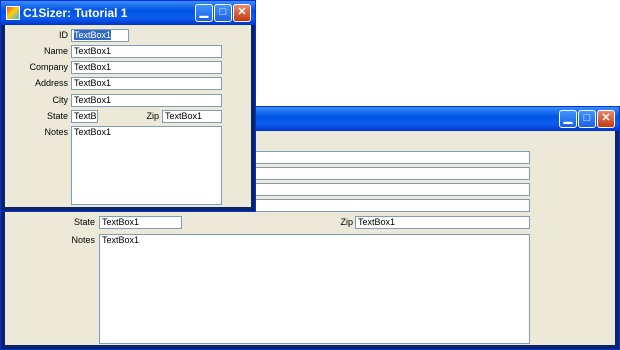 This screenshot has height=350, width=620. What do you see at coordinates (442, 222) in the screenshot?
I see `back-zip-textbox: TextBox1` at bounding box center [442, 222].